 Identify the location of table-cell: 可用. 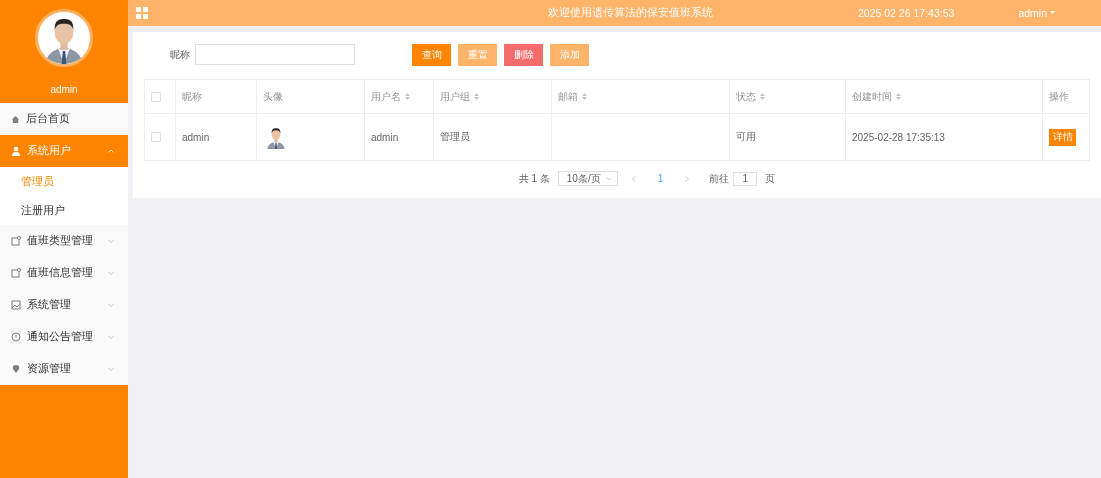
(746, 137).